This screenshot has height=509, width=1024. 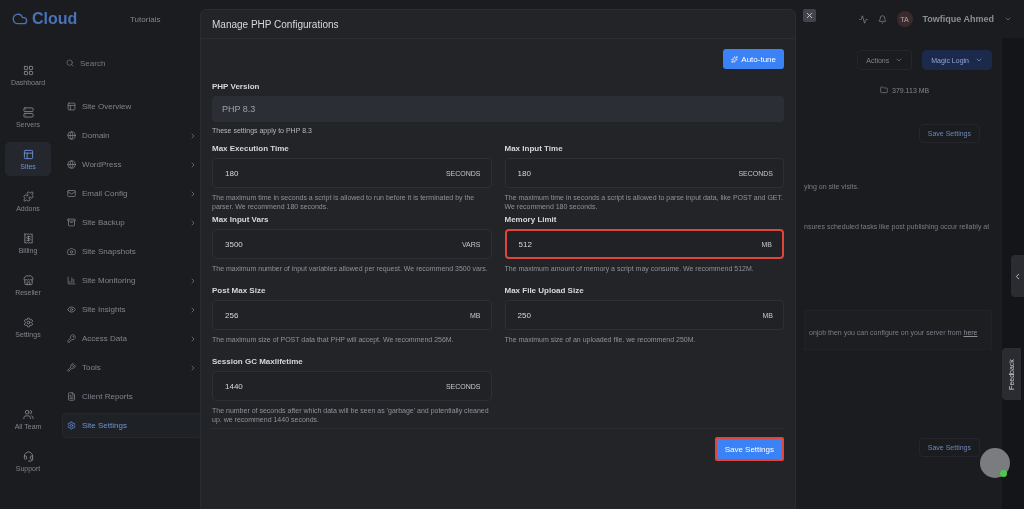 What do you see at coordinates (132, 425) in the screenshot?
I see `nav-item: Site Settings` at bounding box center [132, 425].